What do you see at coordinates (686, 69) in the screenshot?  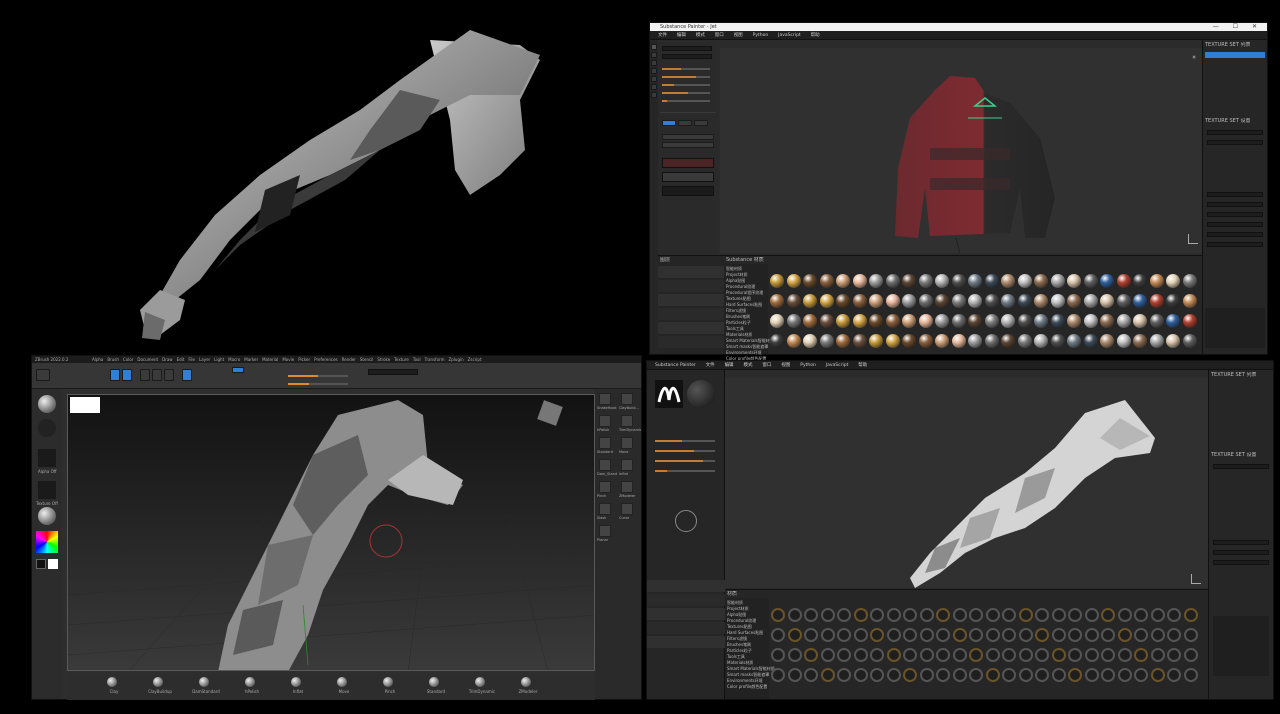 I see `size-slider` at bounding box center [686, 69].